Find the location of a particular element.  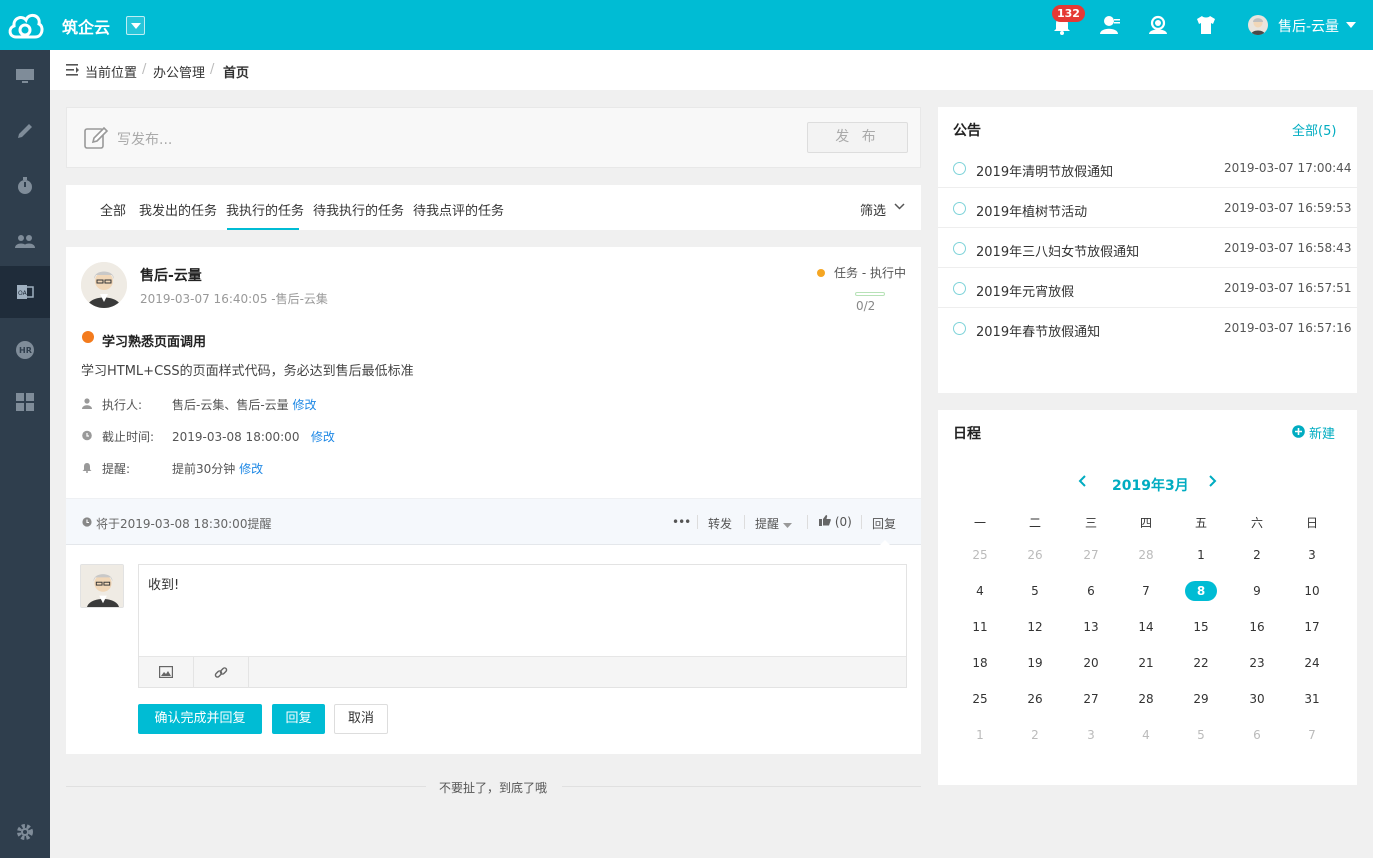

notice-view-all-link: 全部(5) is located at coordinates (1314, 129).